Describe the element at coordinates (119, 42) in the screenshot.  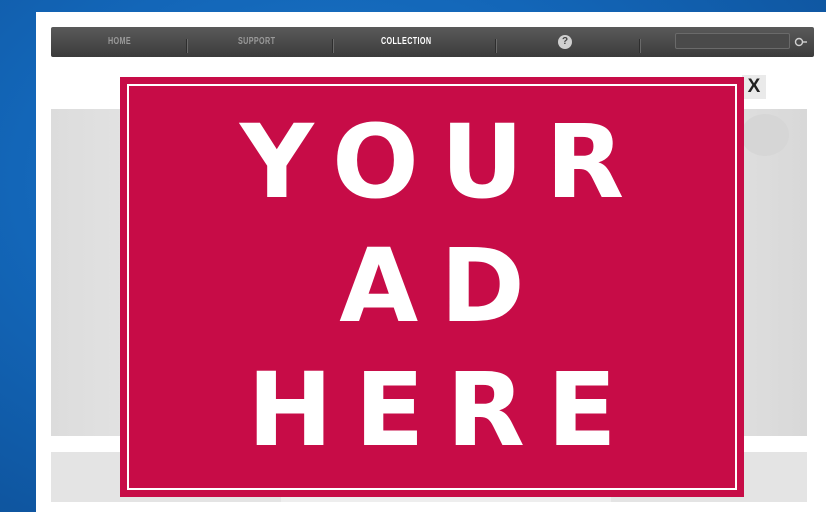
I see `nav-item-home: HOME` at that location.